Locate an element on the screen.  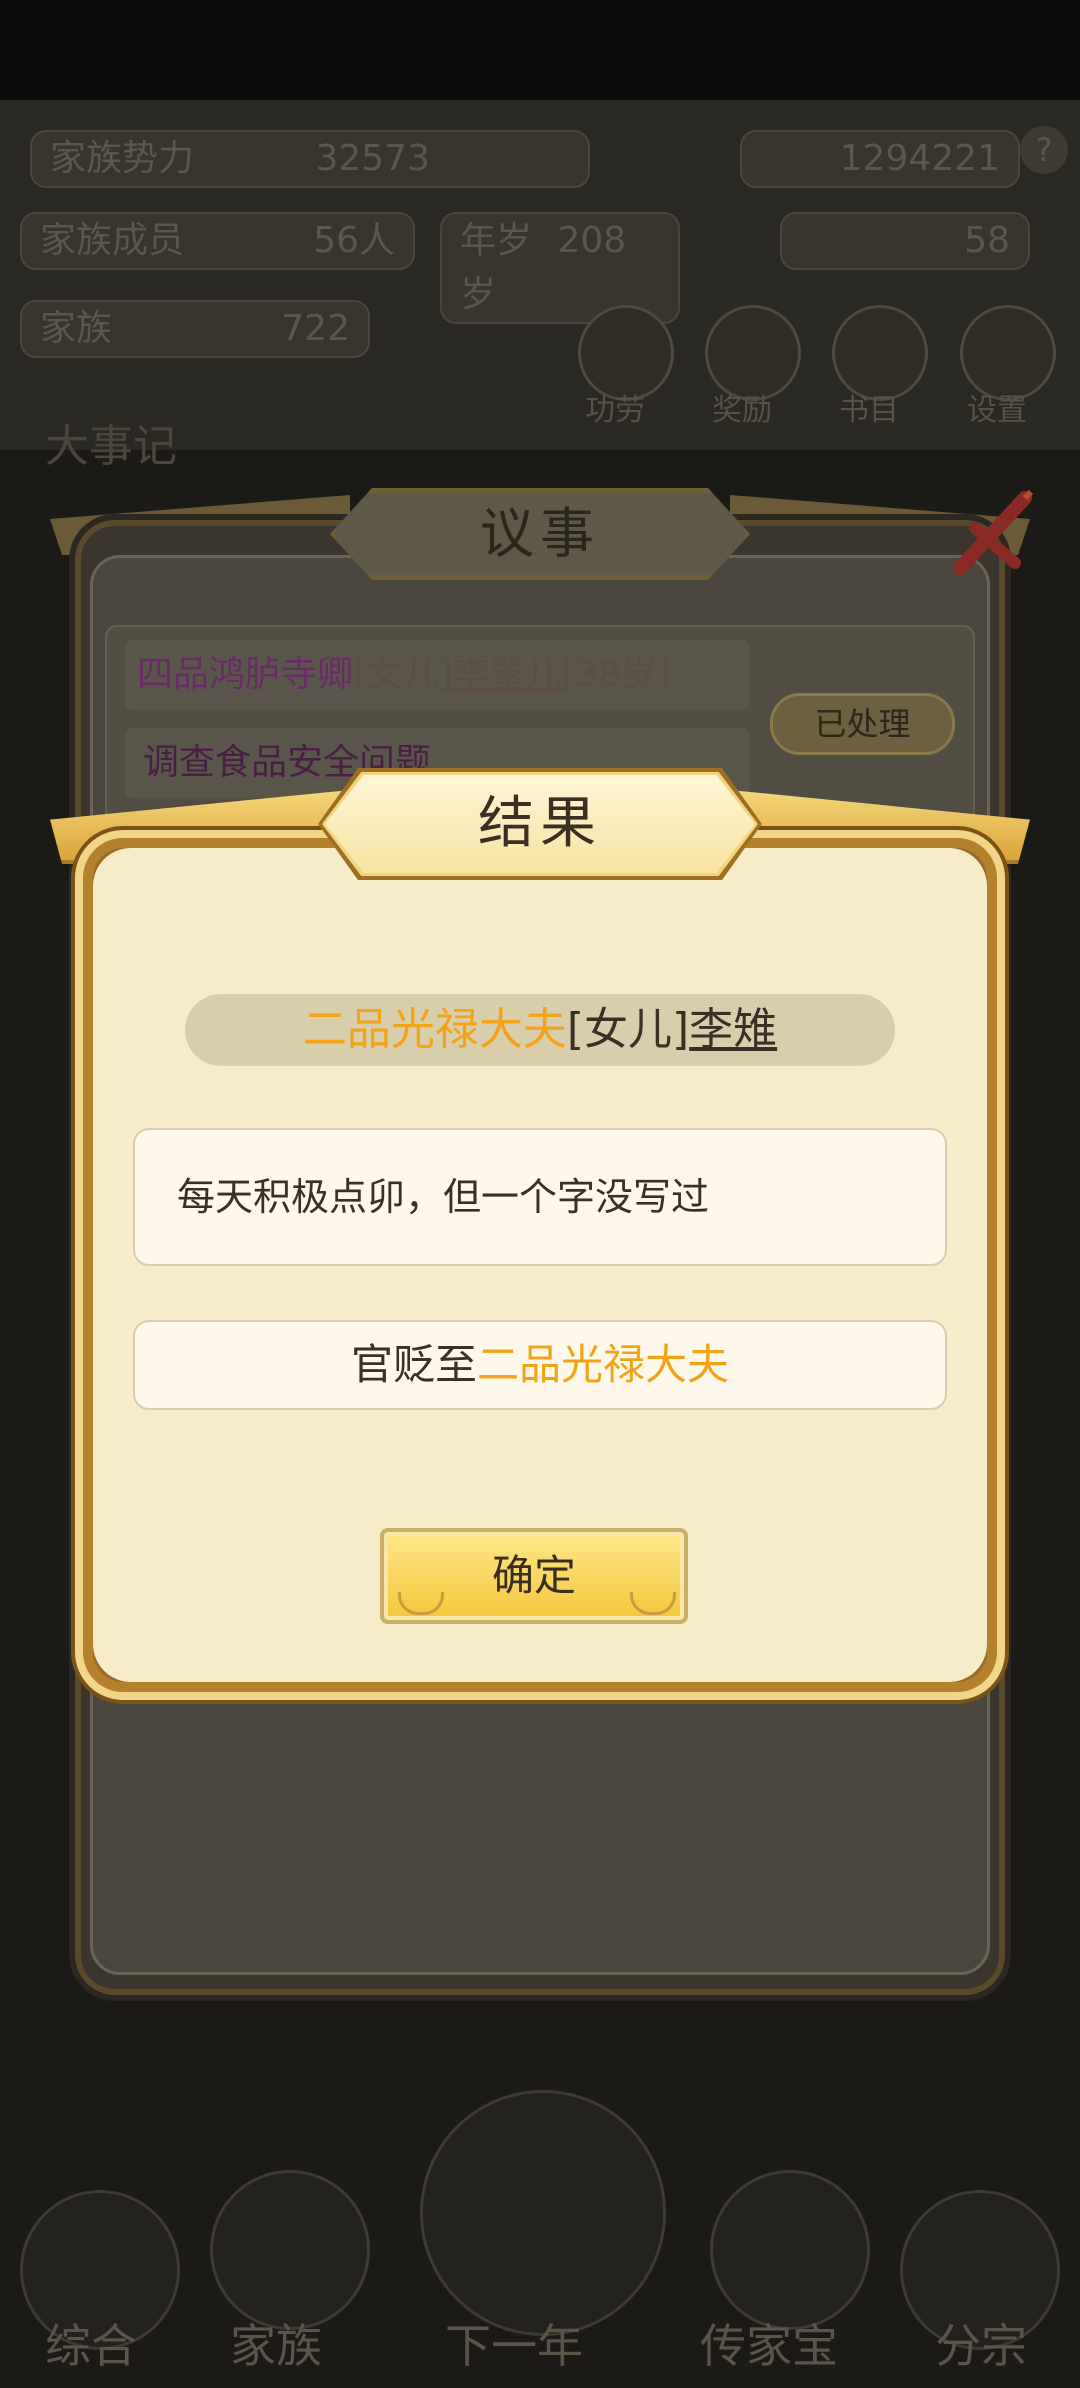
bg-stat-label: 家族成员 is located at coordinates (112, 240).